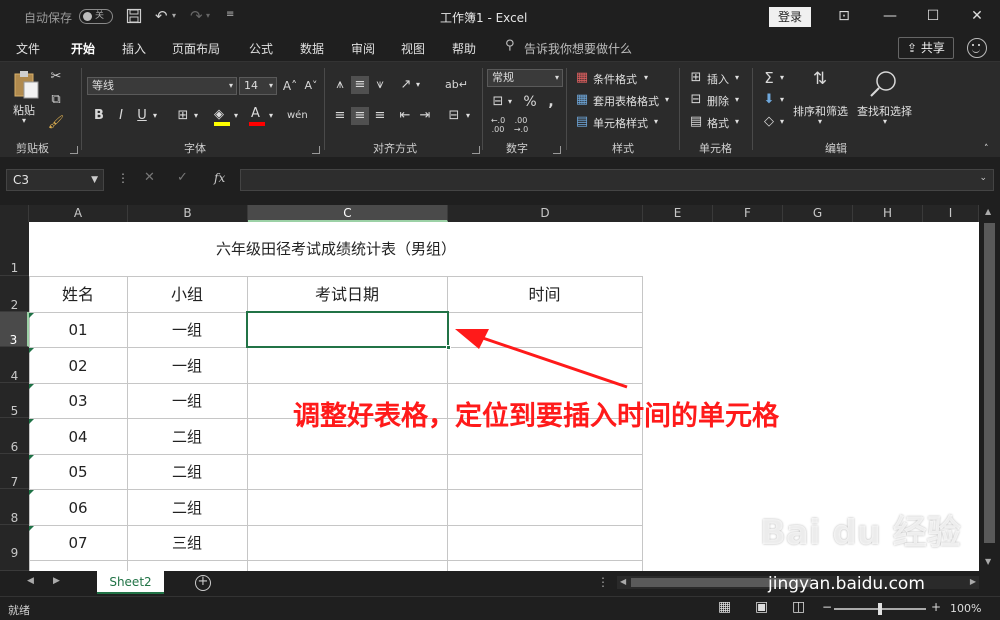  I want to click on bold-button: B, so click(99, 116).